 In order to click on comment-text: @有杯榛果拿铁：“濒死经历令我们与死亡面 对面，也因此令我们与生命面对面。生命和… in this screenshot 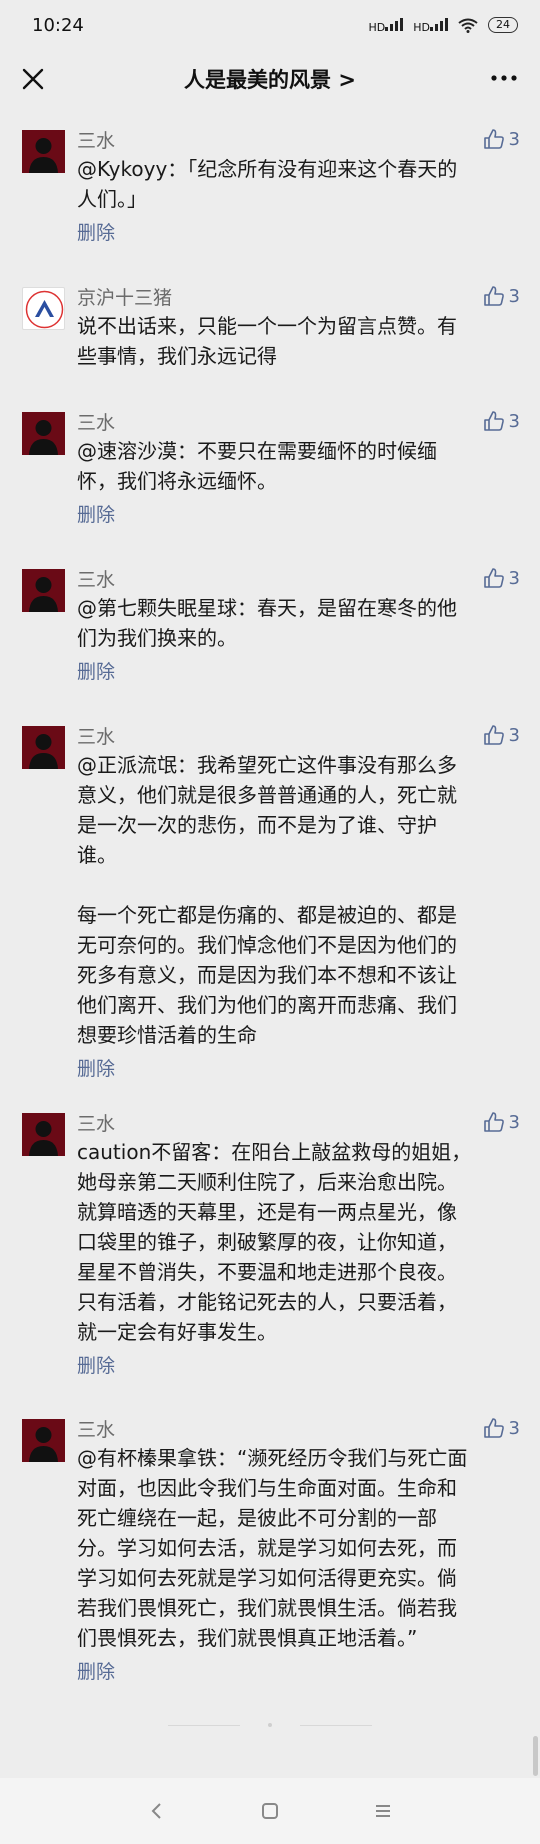, I will do `click(272, 1548)`.